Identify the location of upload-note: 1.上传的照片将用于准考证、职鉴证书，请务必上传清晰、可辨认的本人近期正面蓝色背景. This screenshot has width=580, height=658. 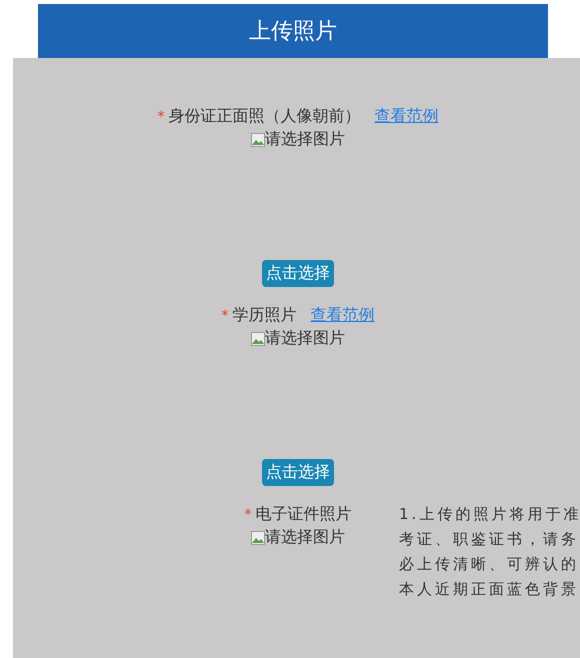
(489, 552).